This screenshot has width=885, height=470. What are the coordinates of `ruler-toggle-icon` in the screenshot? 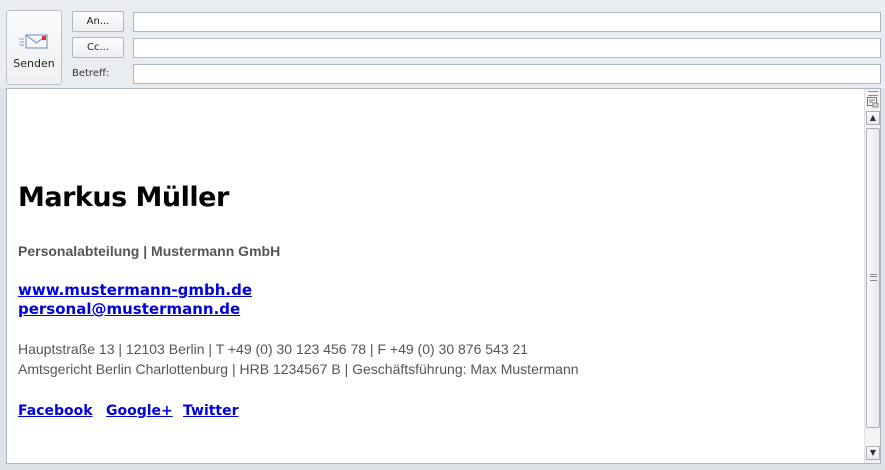 It's located at (873, 102).